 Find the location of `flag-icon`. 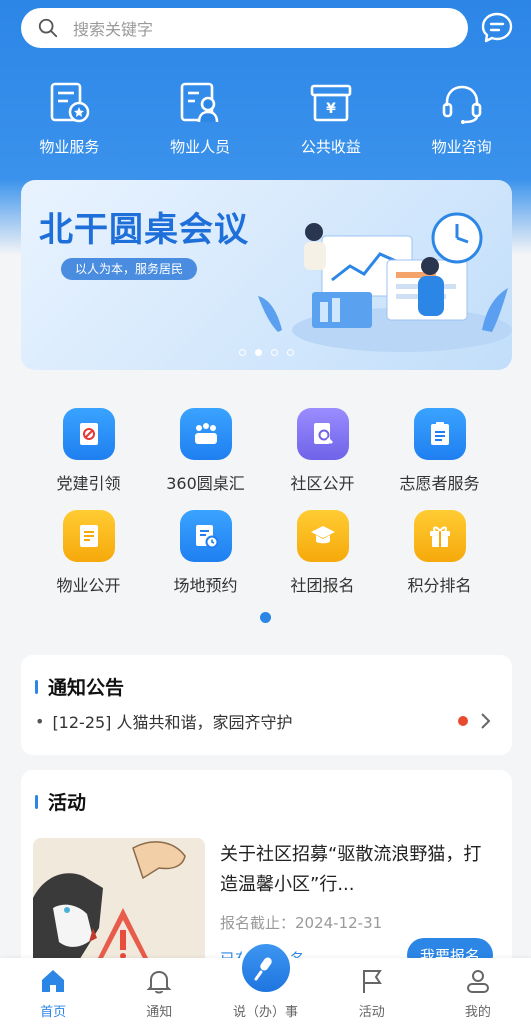

flag-icon is located at coordinates (372, 981).